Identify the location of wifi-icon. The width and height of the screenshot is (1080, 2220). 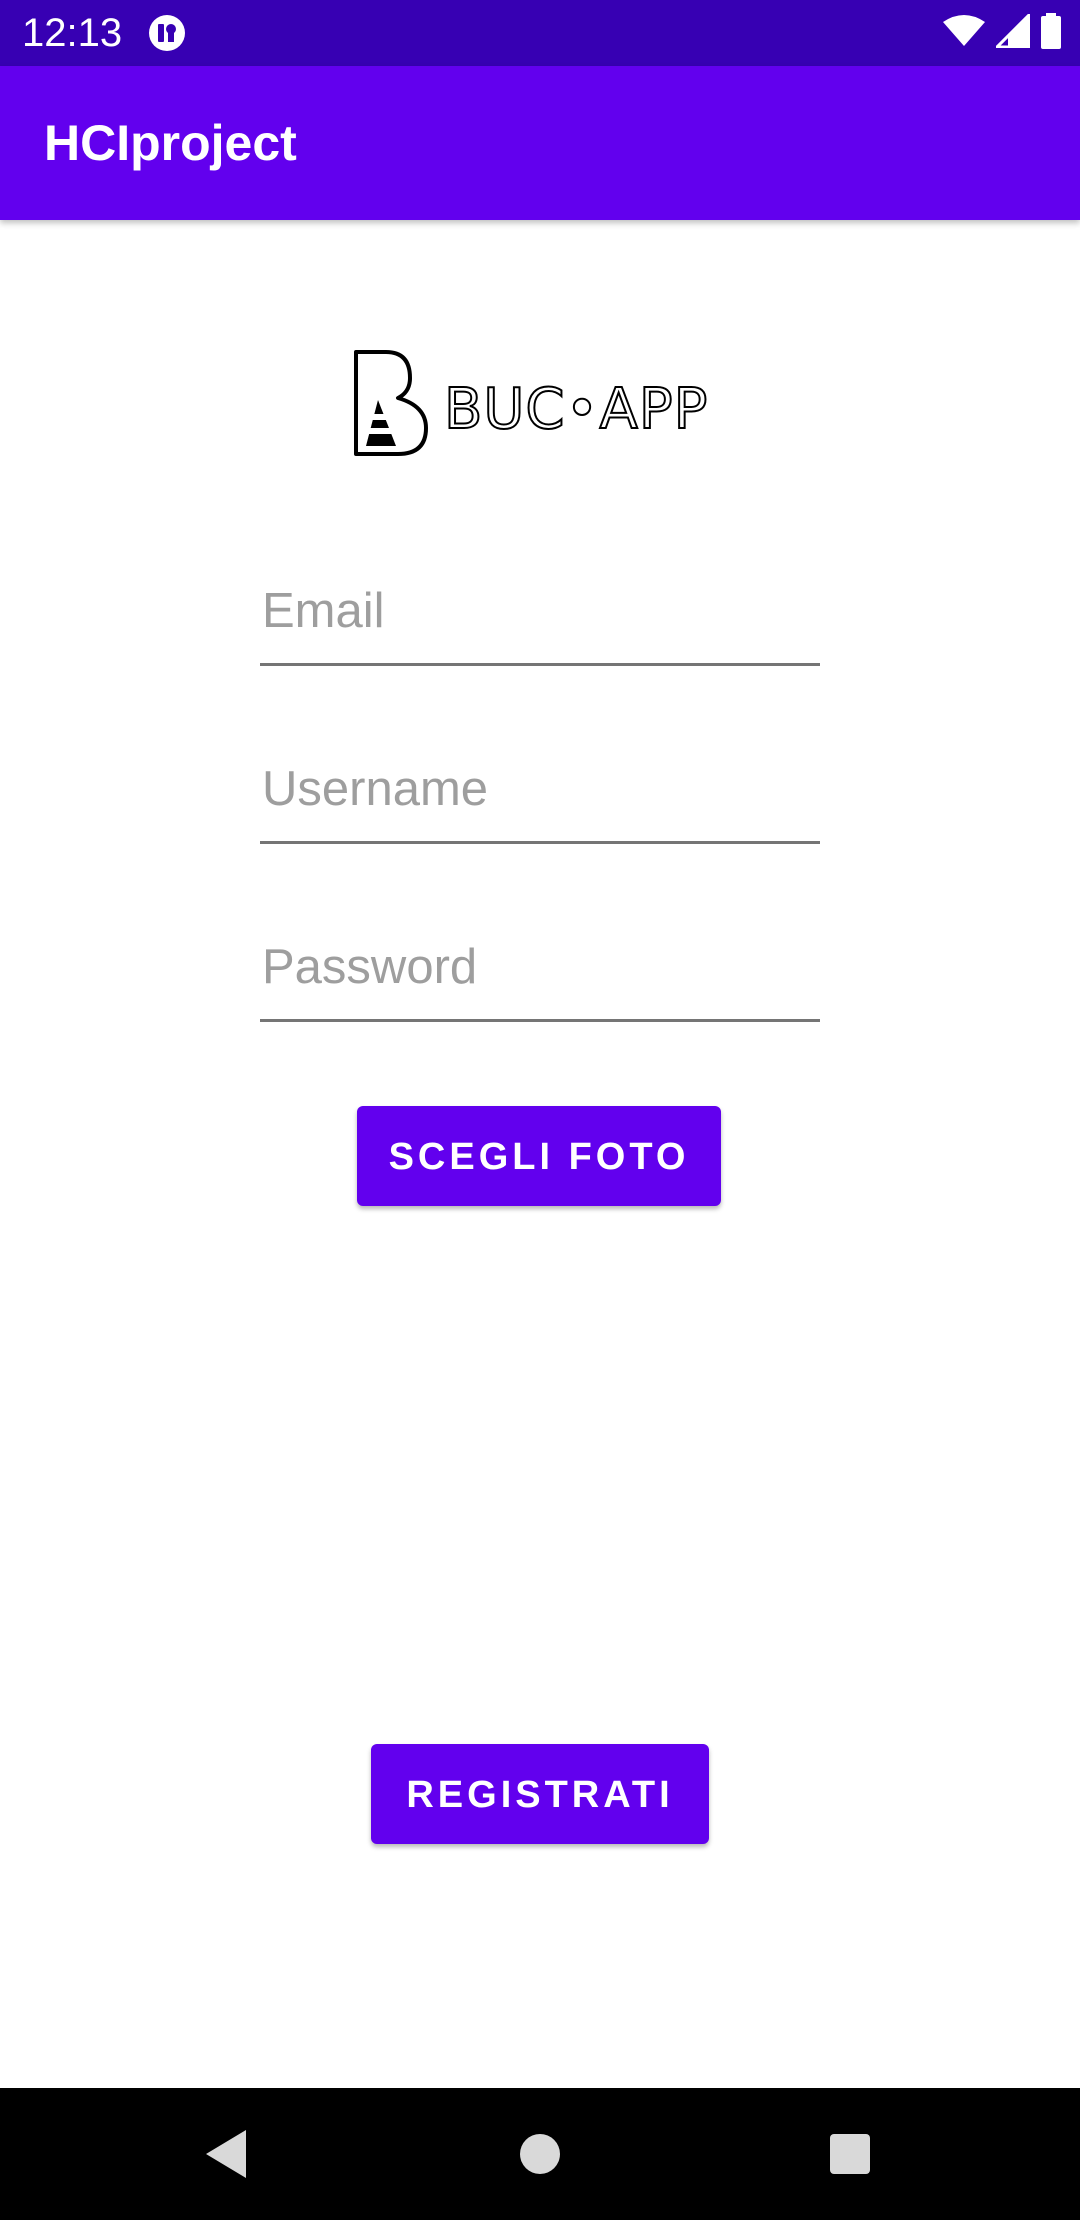
(964, 33).